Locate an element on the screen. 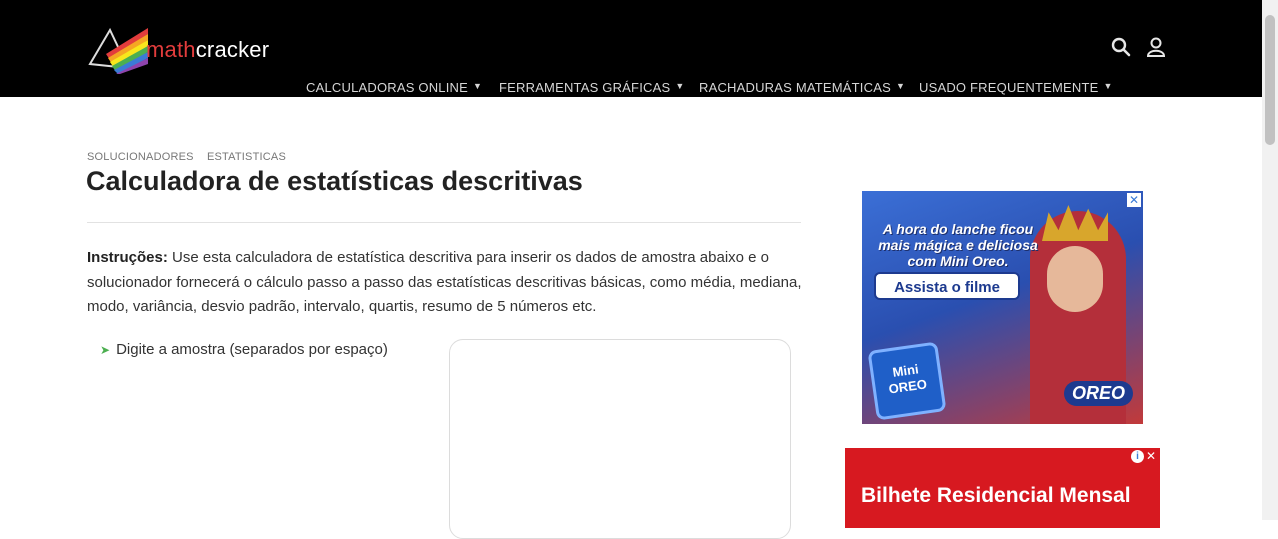 The image size is (1278, 539). nav-calculadoras-online: CALCULADORAS ONLINE ▼ is located at coordinates (394, 87).